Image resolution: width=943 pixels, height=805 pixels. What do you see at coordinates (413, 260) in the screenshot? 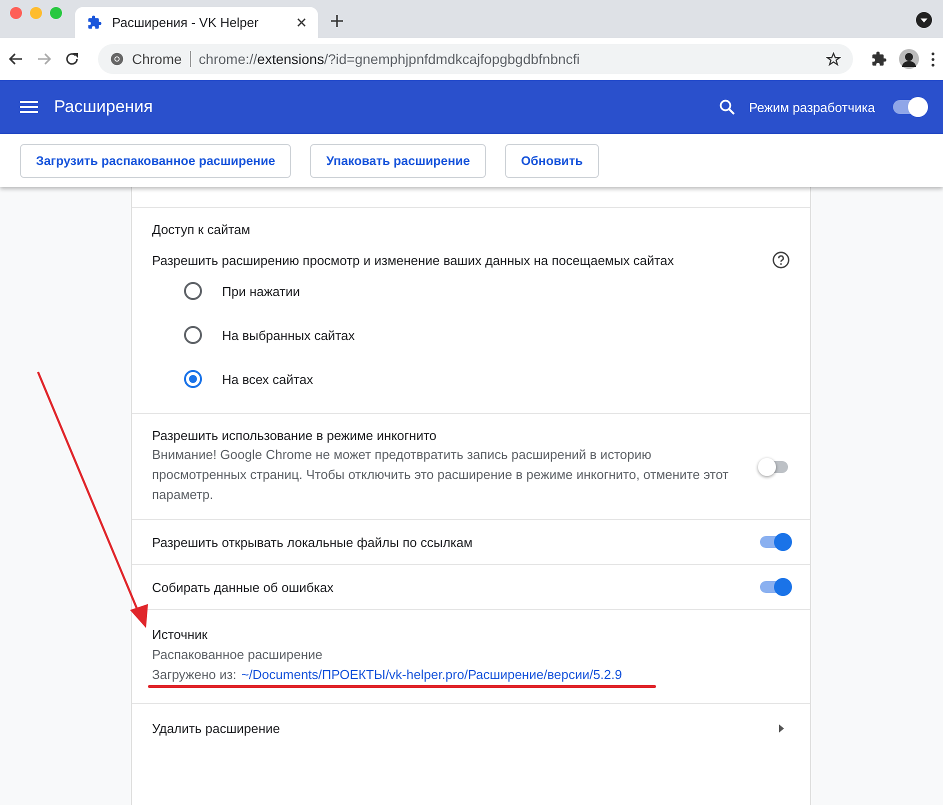
I see `site-access-prompt: Разрешить расширению просмотр и изменение ваших данных на посещаемых сайтах` at bounding box center [413, 260].